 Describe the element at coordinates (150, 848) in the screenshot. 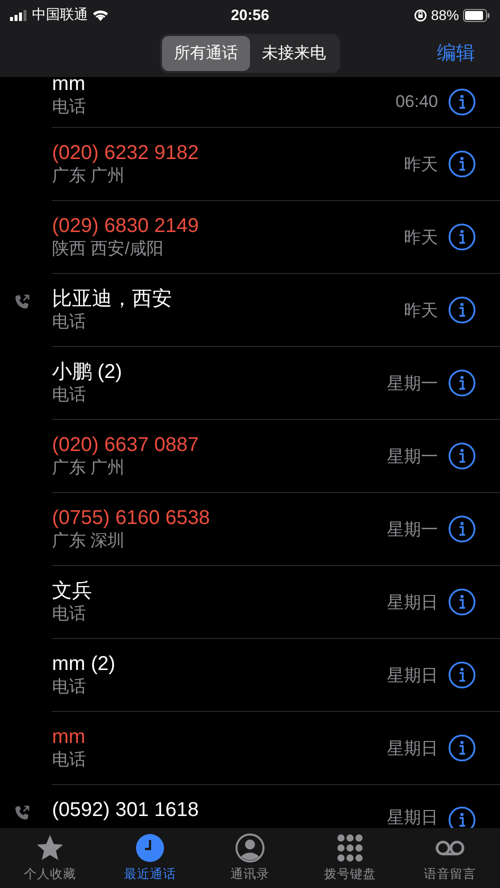

I see `clock-icon` at that location.